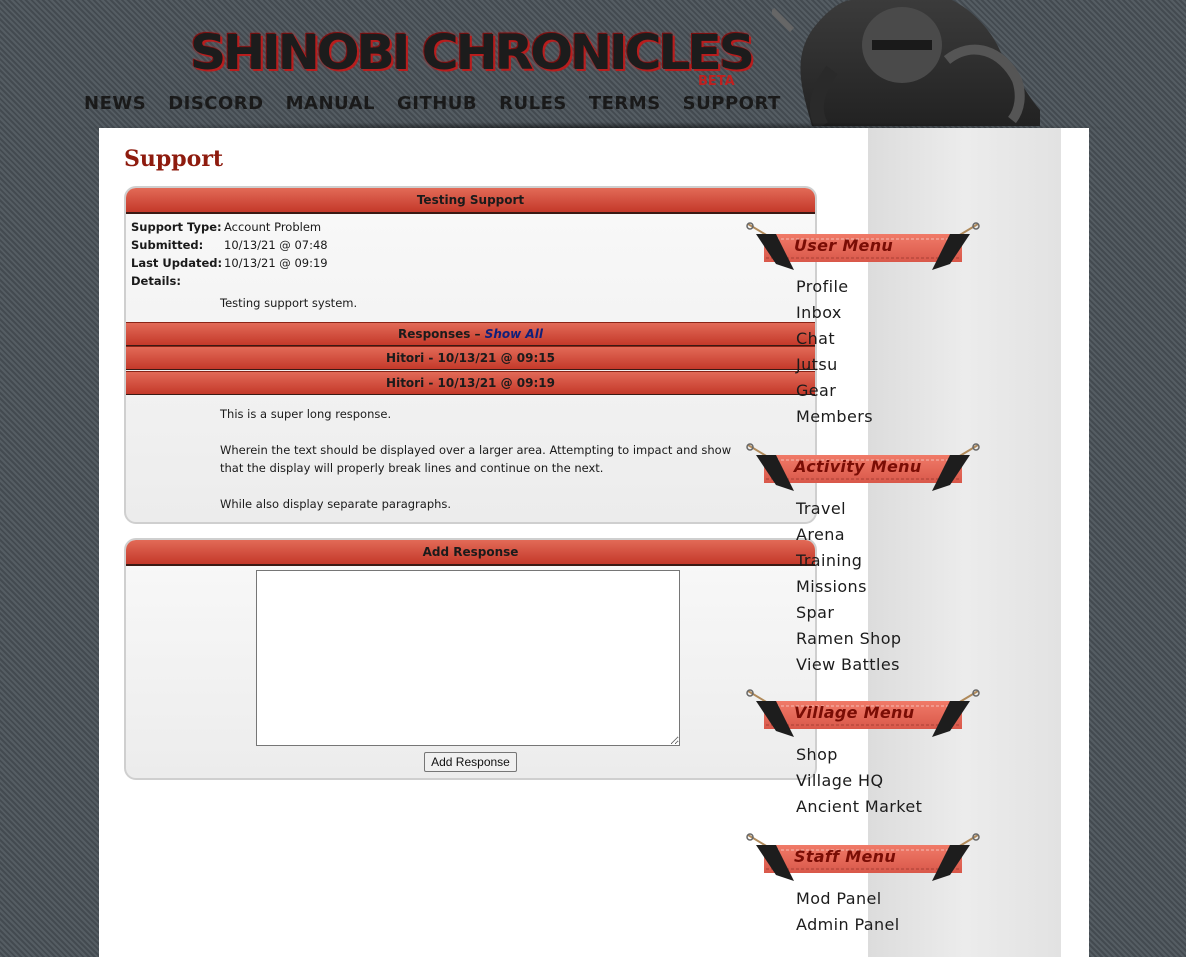  Describe the element at coordinates (815, 338) in the screenshot. I see `sidebar-item-chat: Chat` at that location.